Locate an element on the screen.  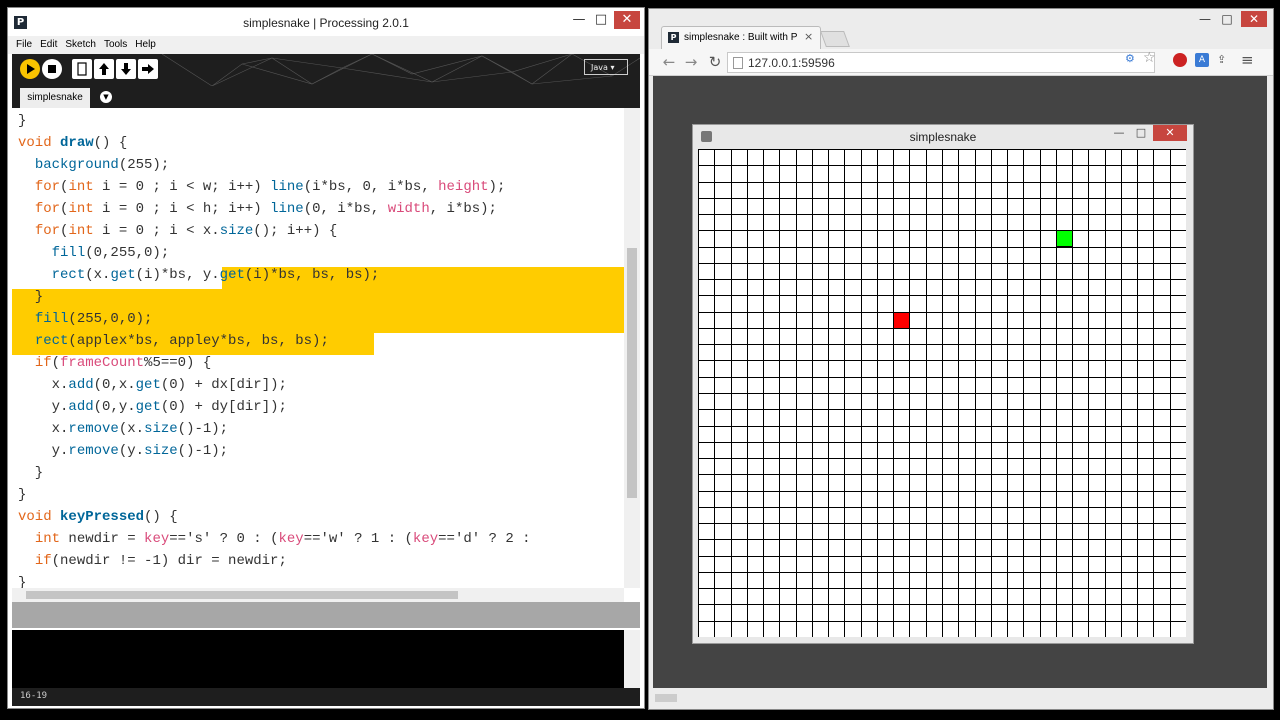
console-output is located at coordinates (318, 659).